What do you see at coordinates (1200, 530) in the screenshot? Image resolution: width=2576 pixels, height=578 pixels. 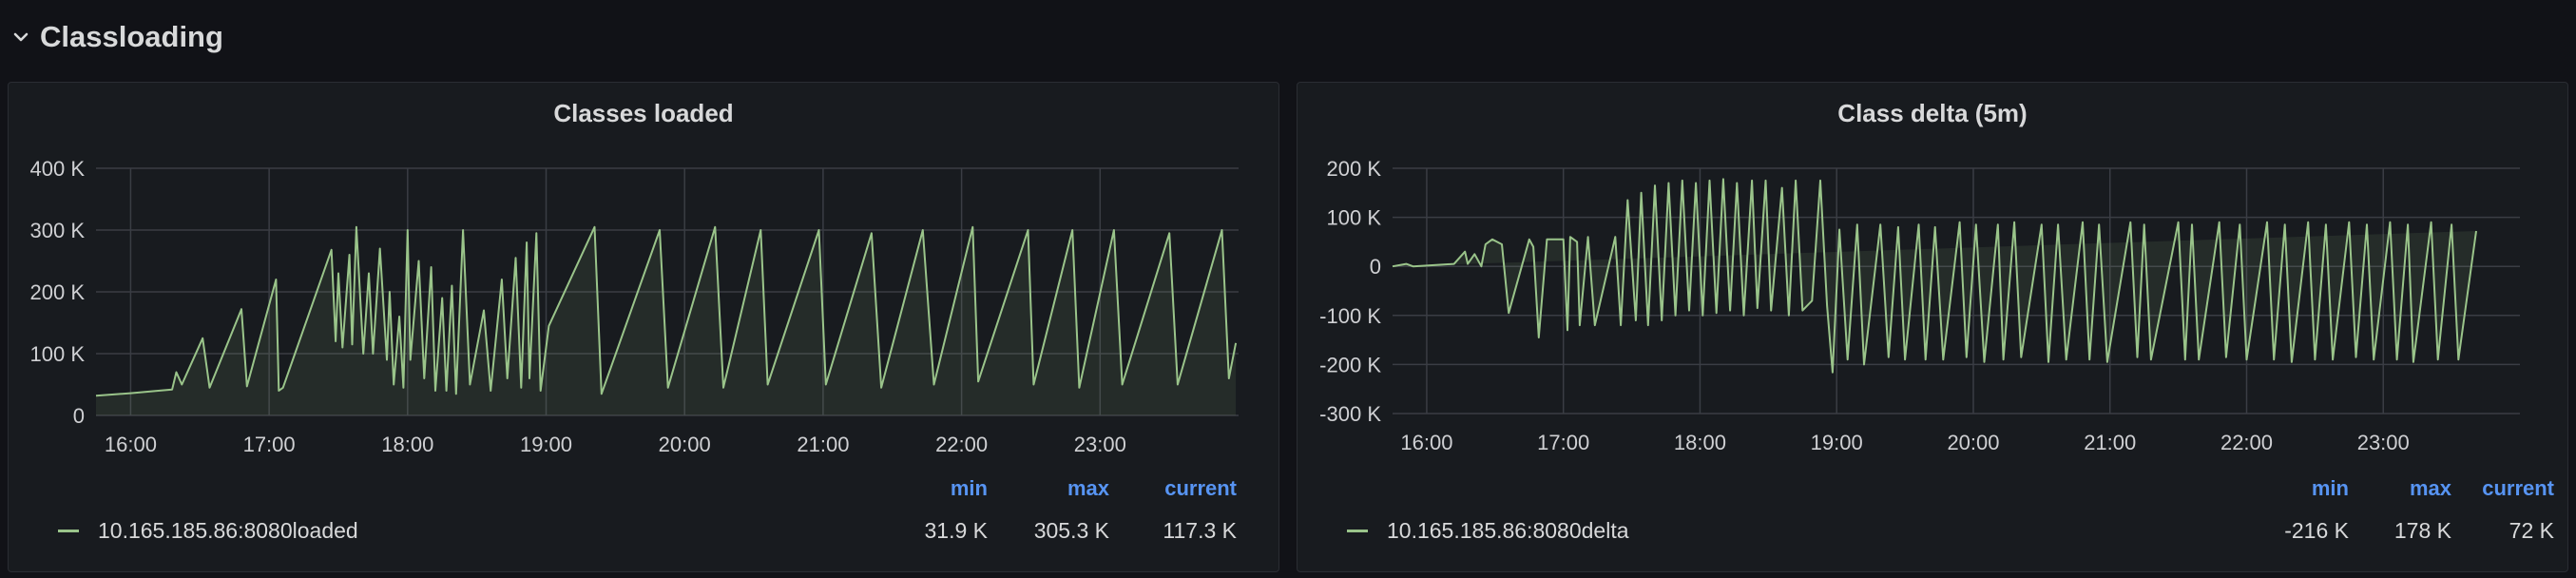 I see `legend-value-current: 117.3 K` at bounding box center [1200, 530].